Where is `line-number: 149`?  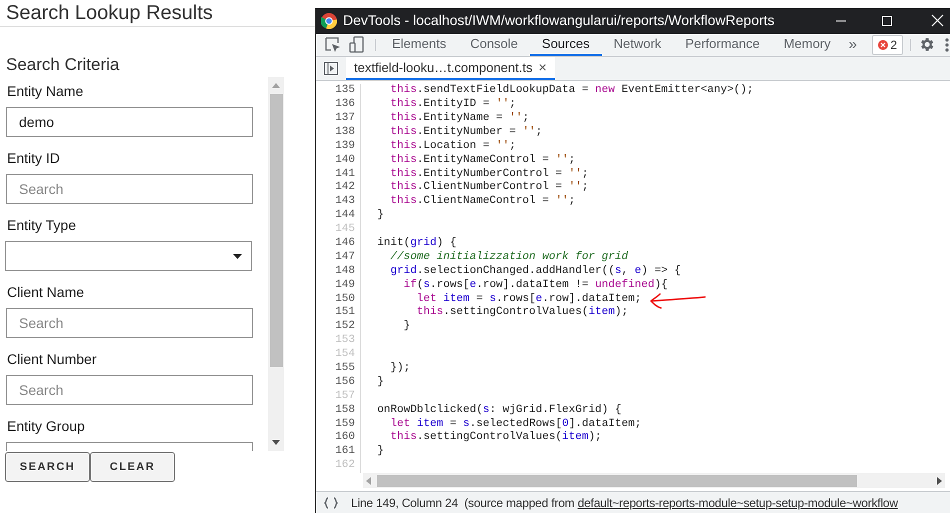
line-number: 149 is located at coordinates (338, 285).